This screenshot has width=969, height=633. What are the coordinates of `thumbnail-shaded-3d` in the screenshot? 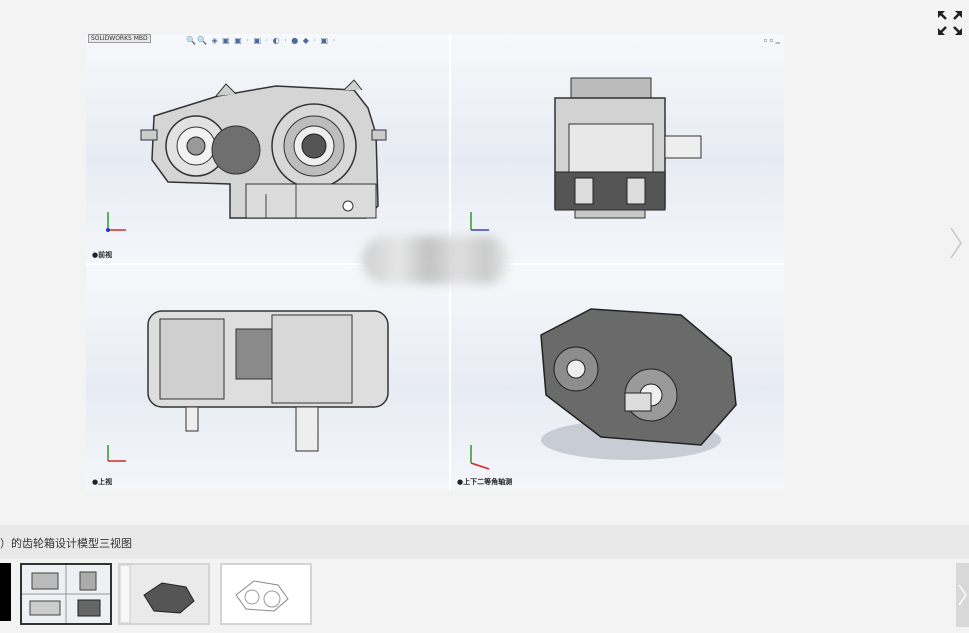 It's located at (164, 594).